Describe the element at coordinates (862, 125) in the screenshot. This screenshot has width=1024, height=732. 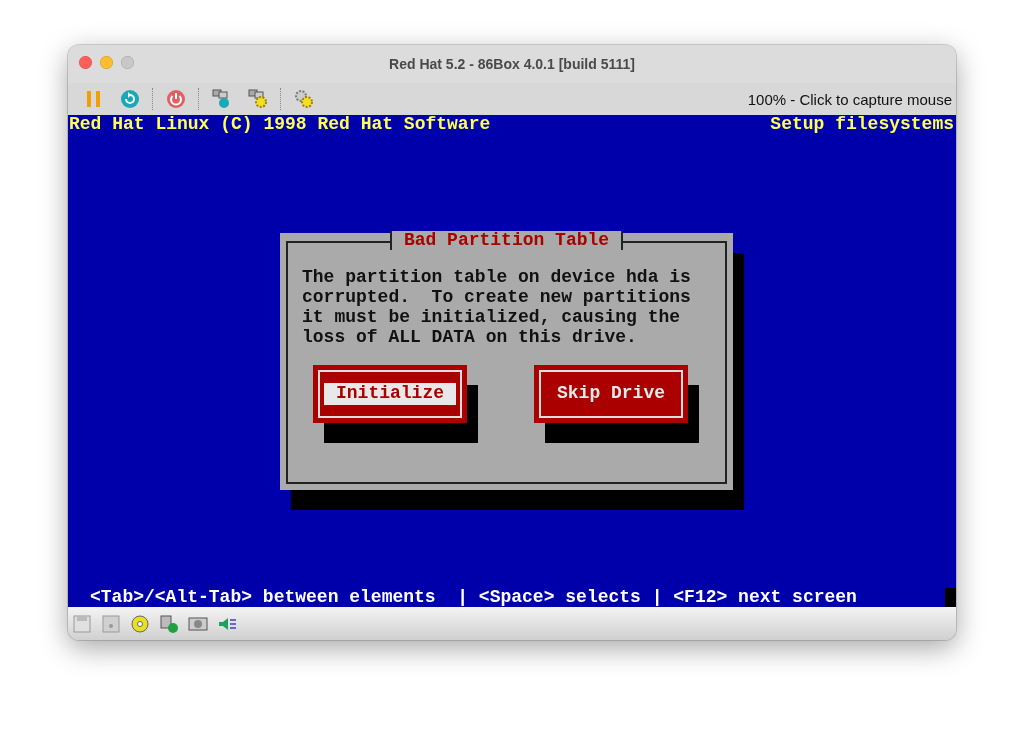
I see `screen-title: Setup filesystems` at that location.